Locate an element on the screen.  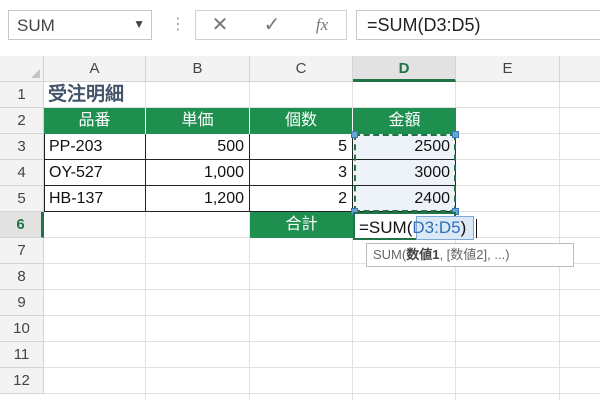
cell-c2-header: 個数 is located at coordinates (301, 121).